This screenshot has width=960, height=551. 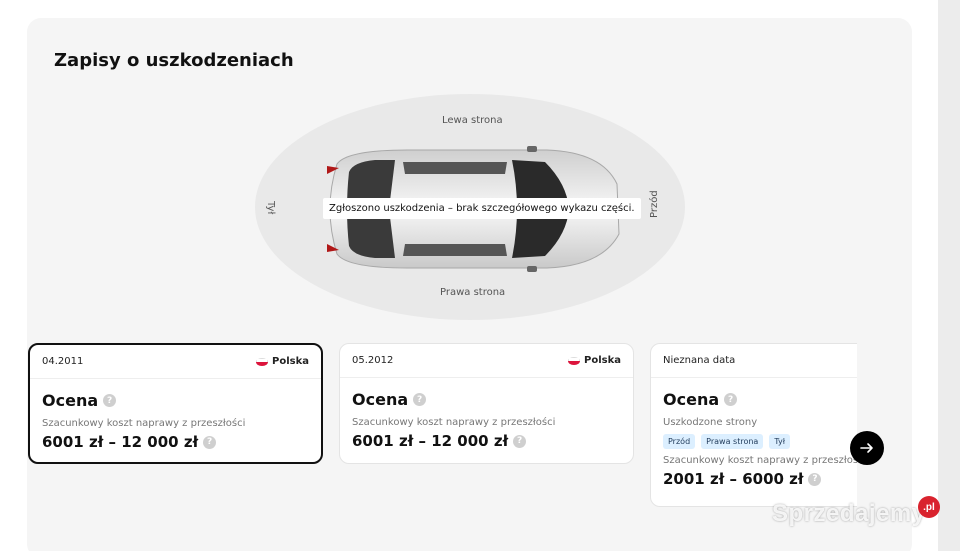 I want to click on front-label: Przód, so click(x=654, y=204).